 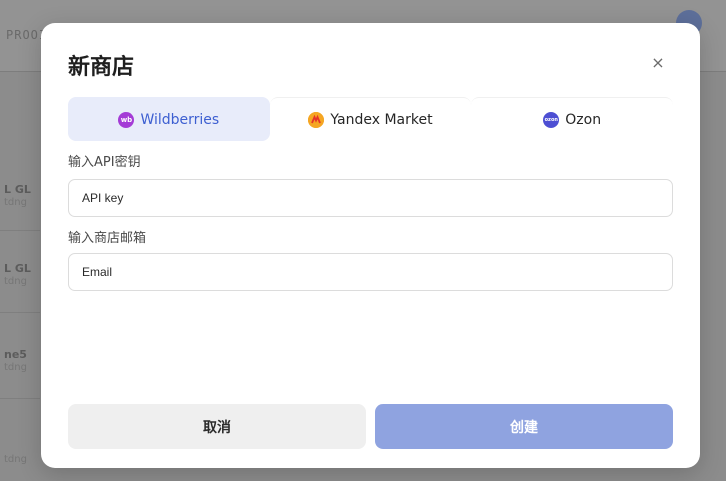 What do you see at coordinates (20, 378) in the screenshot?
I see `background-list-item: ne5 tdng` at bounding box center [20, 378].